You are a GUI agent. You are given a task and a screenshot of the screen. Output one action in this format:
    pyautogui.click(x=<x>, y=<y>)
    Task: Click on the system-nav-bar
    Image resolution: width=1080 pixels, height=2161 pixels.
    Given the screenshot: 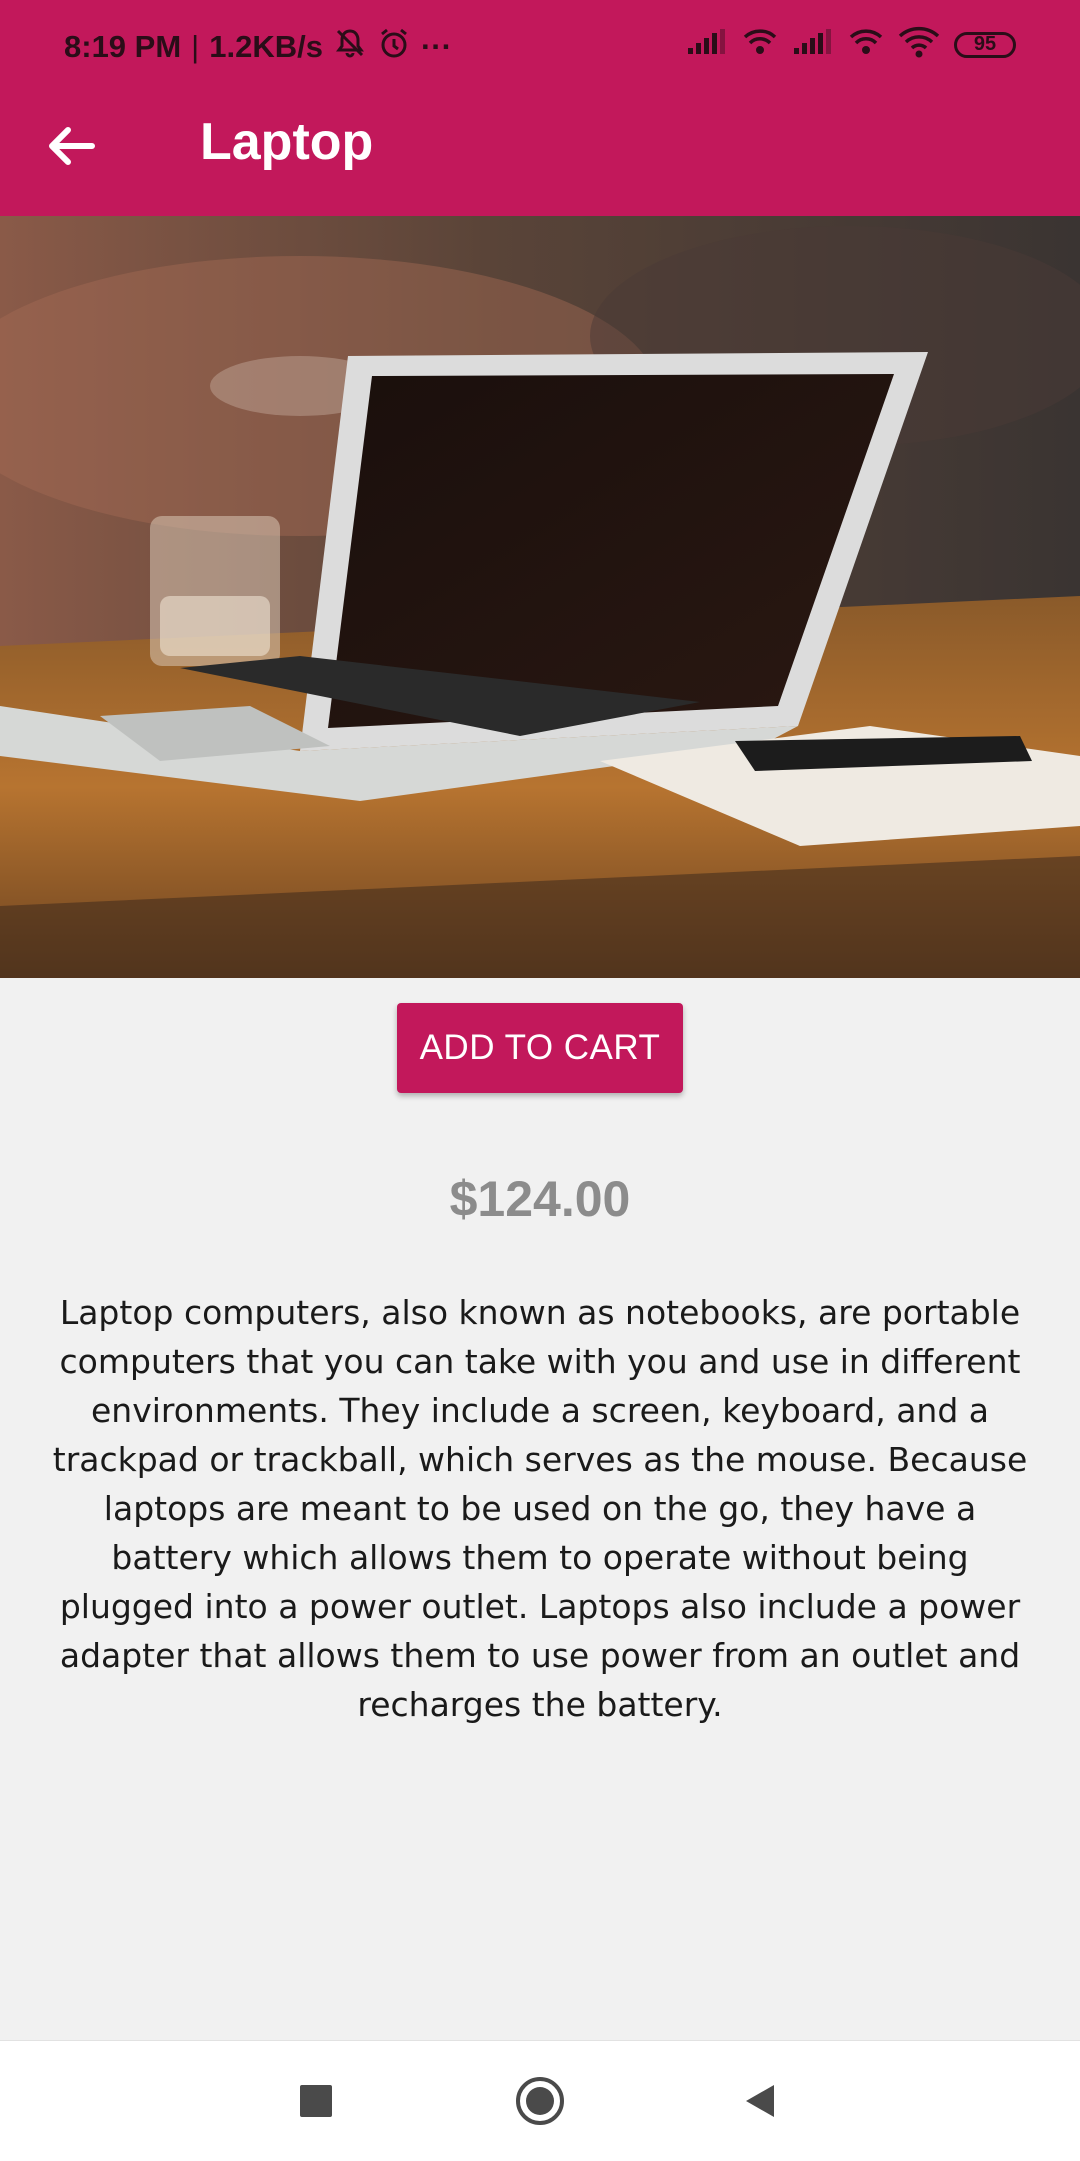 What is the action you would take?
    pyautogui.click(x=540, y=2100)
    